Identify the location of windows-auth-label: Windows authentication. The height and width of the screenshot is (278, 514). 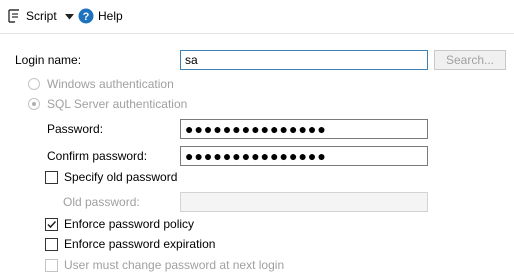
(110, 84).